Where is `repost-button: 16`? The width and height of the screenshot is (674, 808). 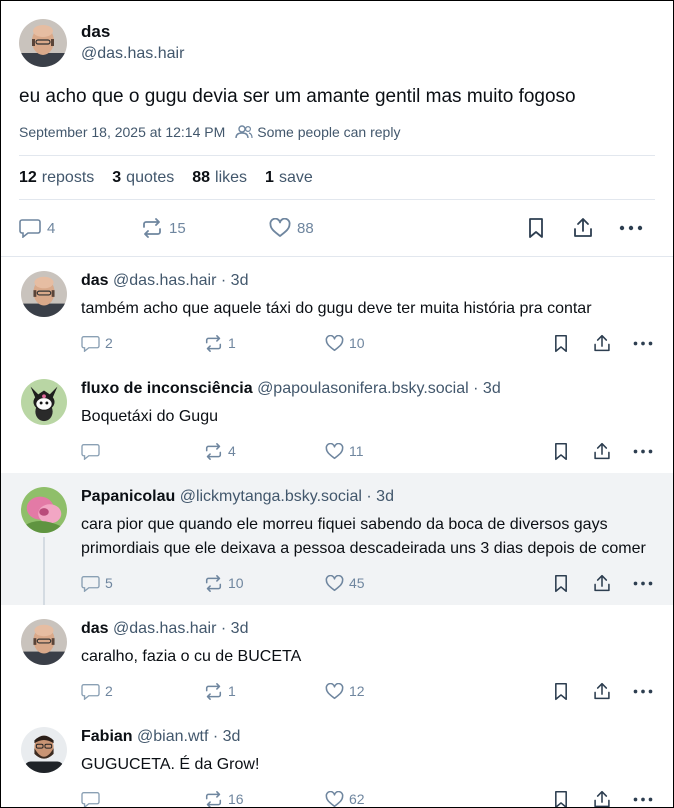 repost-button: 16 is located at coordinates (264, 798).